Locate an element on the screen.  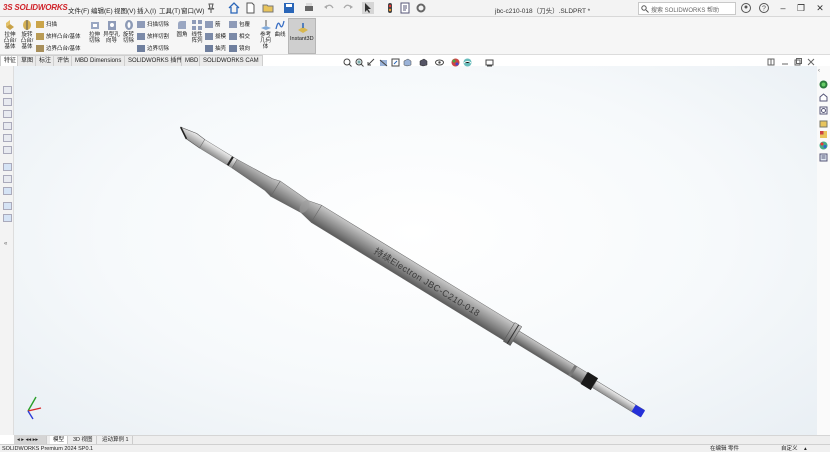
select-pointer-icon is located at coordinates (368, 8).